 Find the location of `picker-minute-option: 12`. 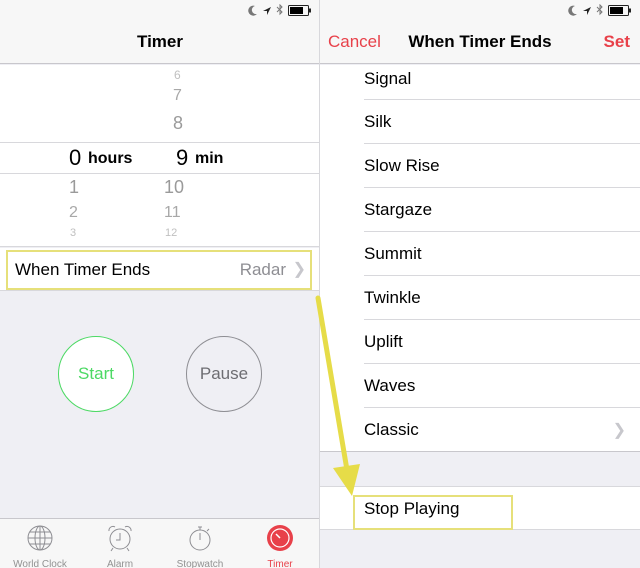

picker-minute-option: 12 is located at coordinates (171, 233).